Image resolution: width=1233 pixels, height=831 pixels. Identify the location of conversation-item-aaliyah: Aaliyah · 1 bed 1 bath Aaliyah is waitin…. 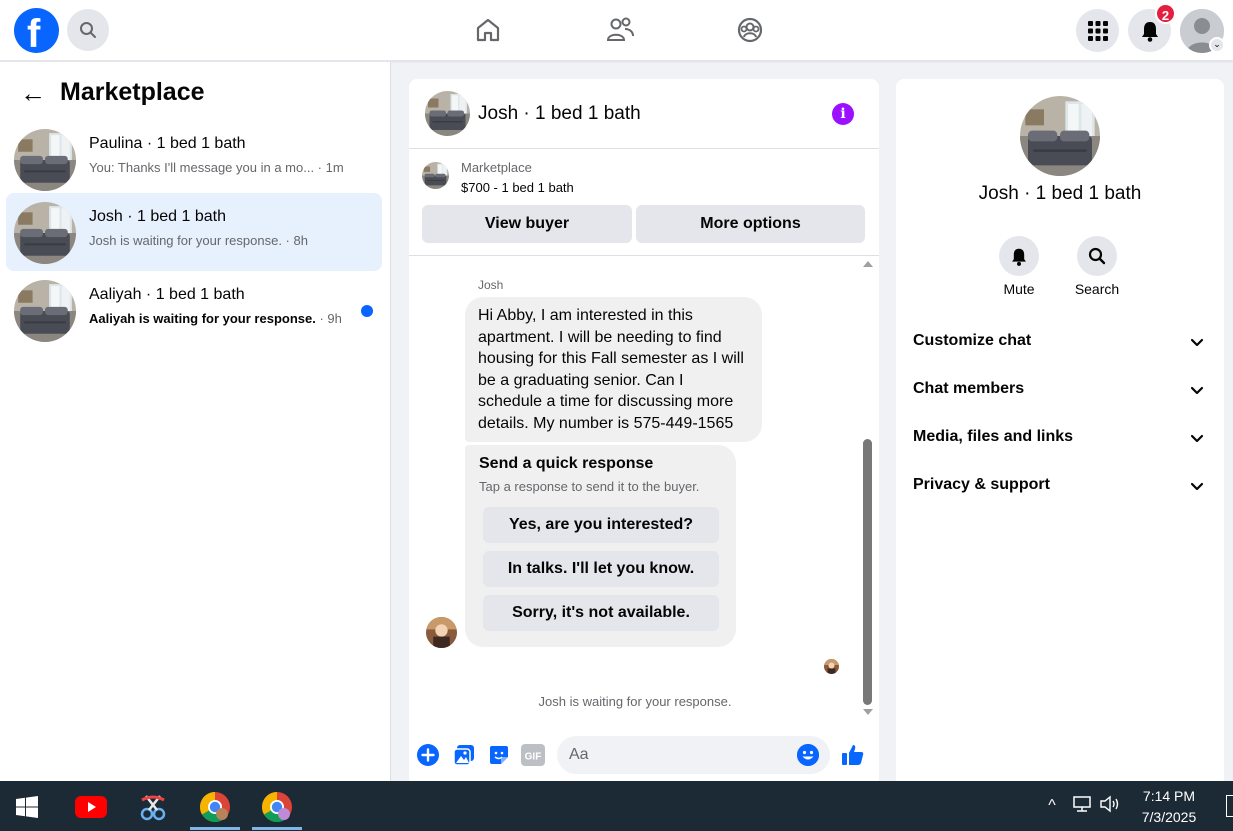
(194, 310).